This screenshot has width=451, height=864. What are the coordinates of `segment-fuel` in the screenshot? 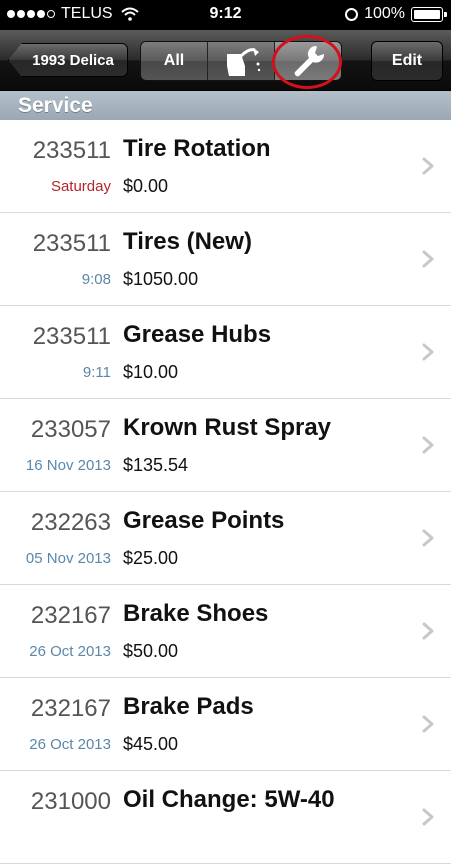 It's located at (241, 61).